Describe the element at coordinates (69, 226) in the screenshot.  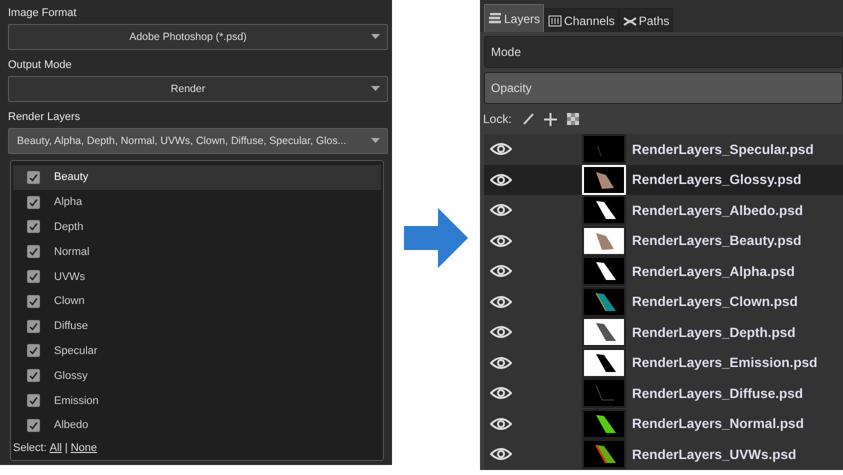
I see `option-label: Depth` at that location.